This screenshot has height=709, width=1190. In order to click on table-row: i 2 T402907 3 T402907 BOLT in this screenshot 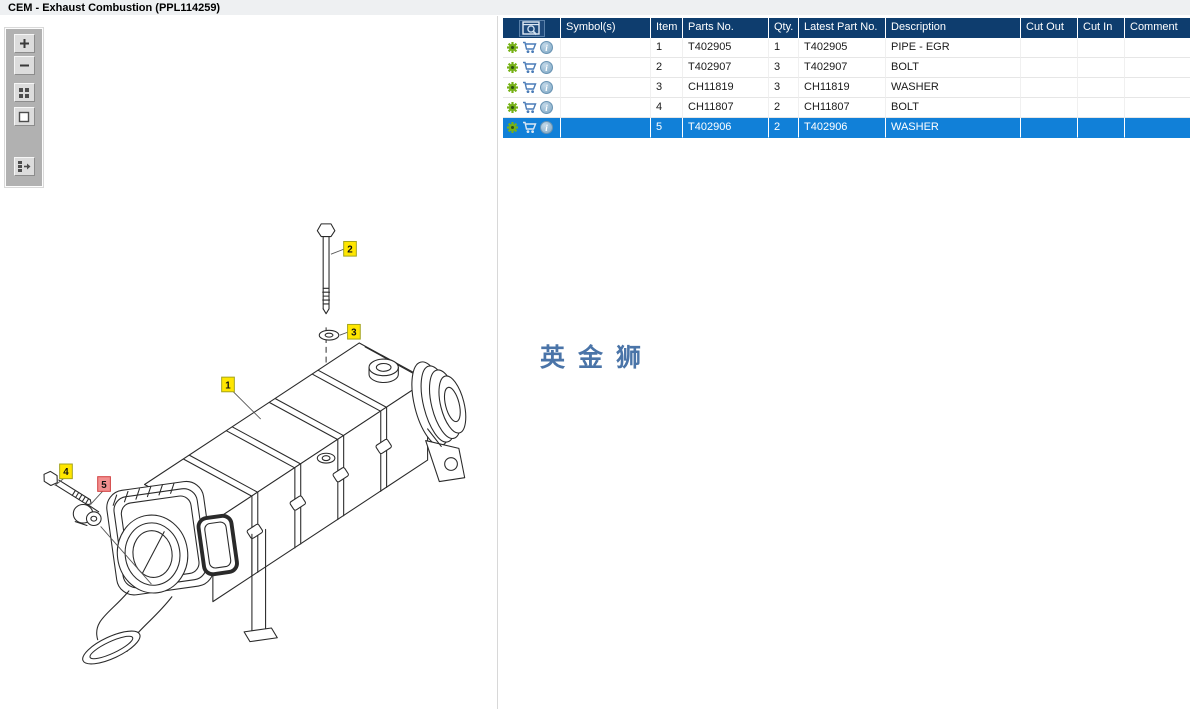, I will do `click(846, 68)`.